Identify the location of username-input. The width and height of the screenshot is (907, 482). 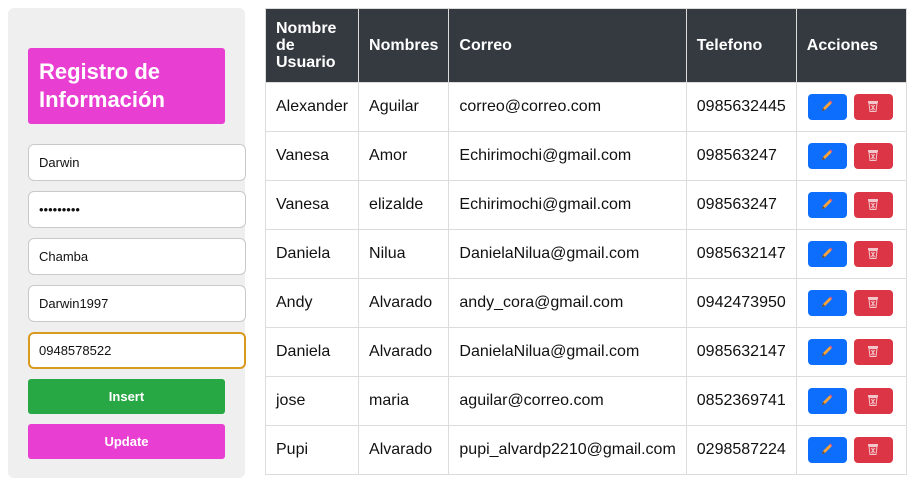
(137, 162).